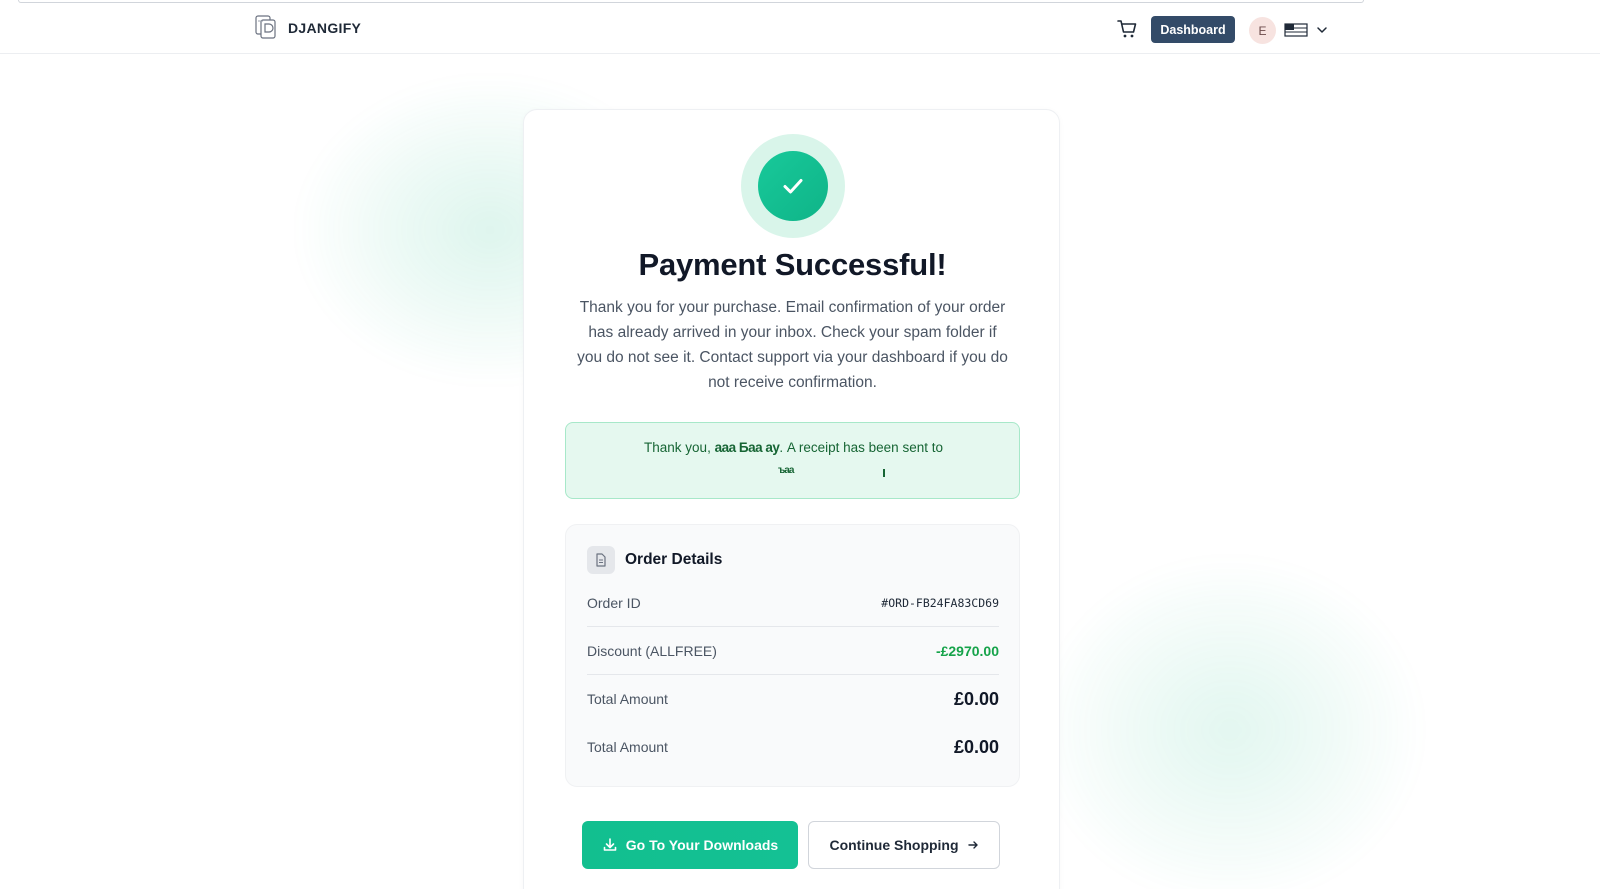 The image size is (1600, 889). Describe the element at coordinates (674, 559) in the screenshot. I see `order-details-title: Order Details` at that location.